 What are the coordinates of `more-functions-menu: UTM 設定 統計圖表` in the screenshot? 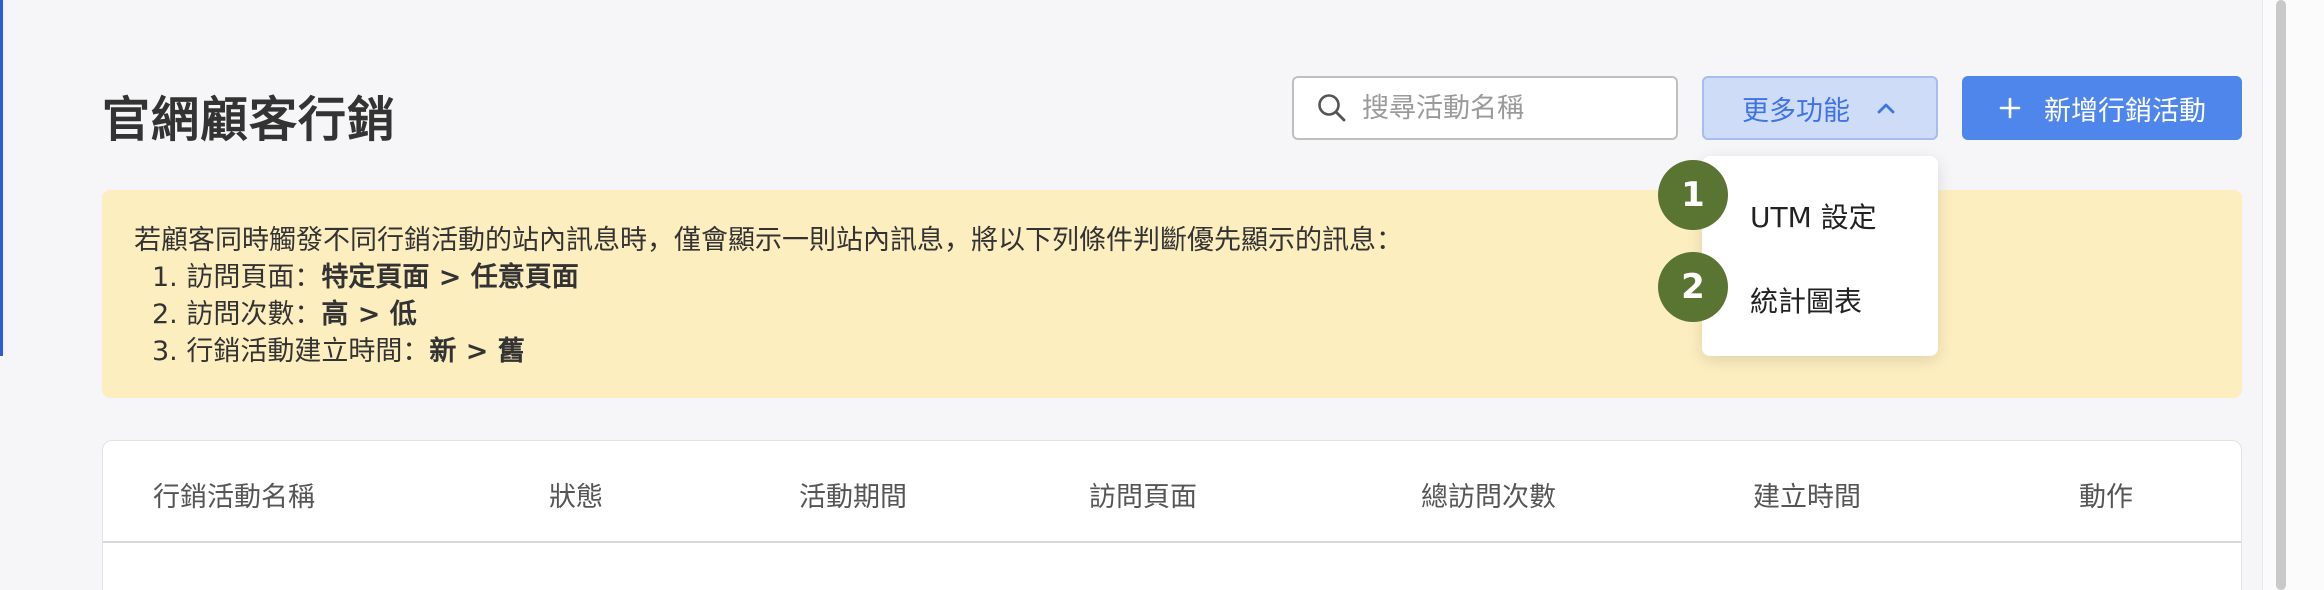 It's located at (1820, 256).